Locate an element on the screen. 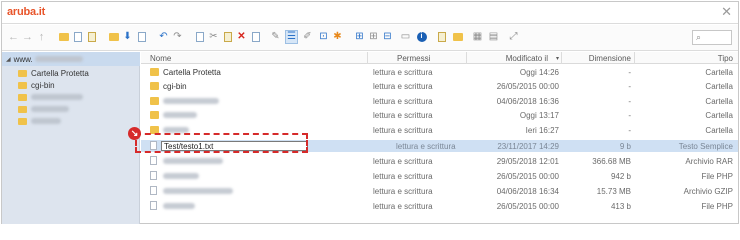 This screenshot has width=740, height=240. file-size: 366.68 MB is located at coordinates (611, 161).